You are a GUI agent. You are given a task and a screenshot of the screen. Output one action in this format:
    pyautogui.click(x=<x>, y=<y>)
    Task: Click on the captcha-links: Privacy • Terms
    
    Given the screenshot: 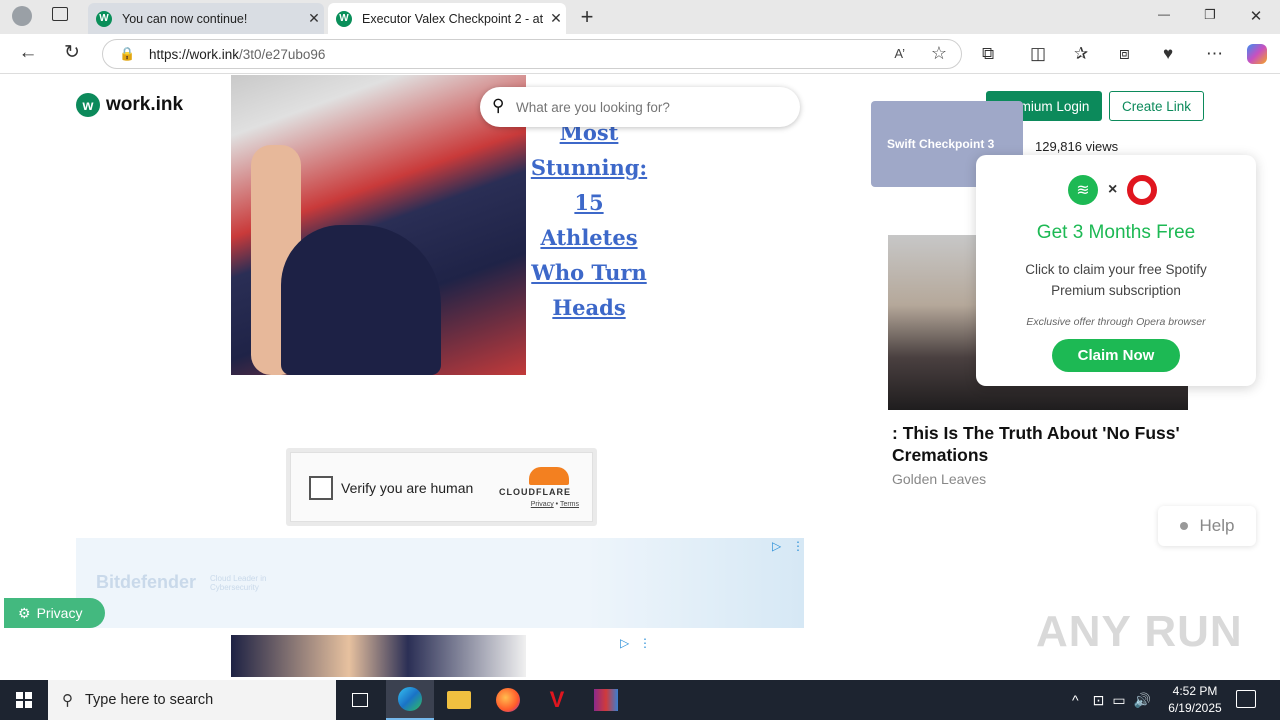 What is the action you would take?
    pyautogui.click(x=539, y=504)
    